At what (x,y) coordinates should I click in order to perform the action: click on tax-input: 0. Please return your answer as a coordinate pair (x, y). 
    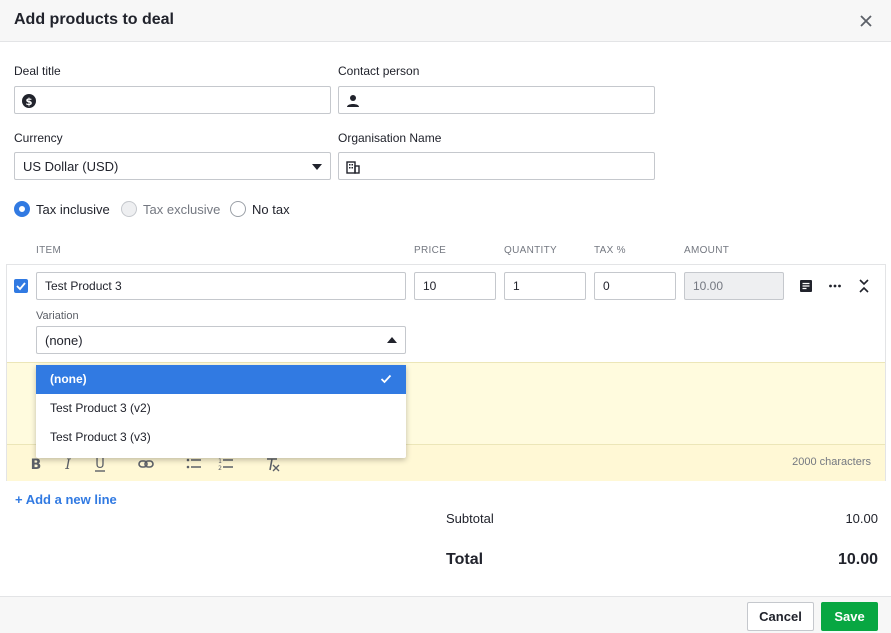
    Looking at the image, I should click on (635, 286).